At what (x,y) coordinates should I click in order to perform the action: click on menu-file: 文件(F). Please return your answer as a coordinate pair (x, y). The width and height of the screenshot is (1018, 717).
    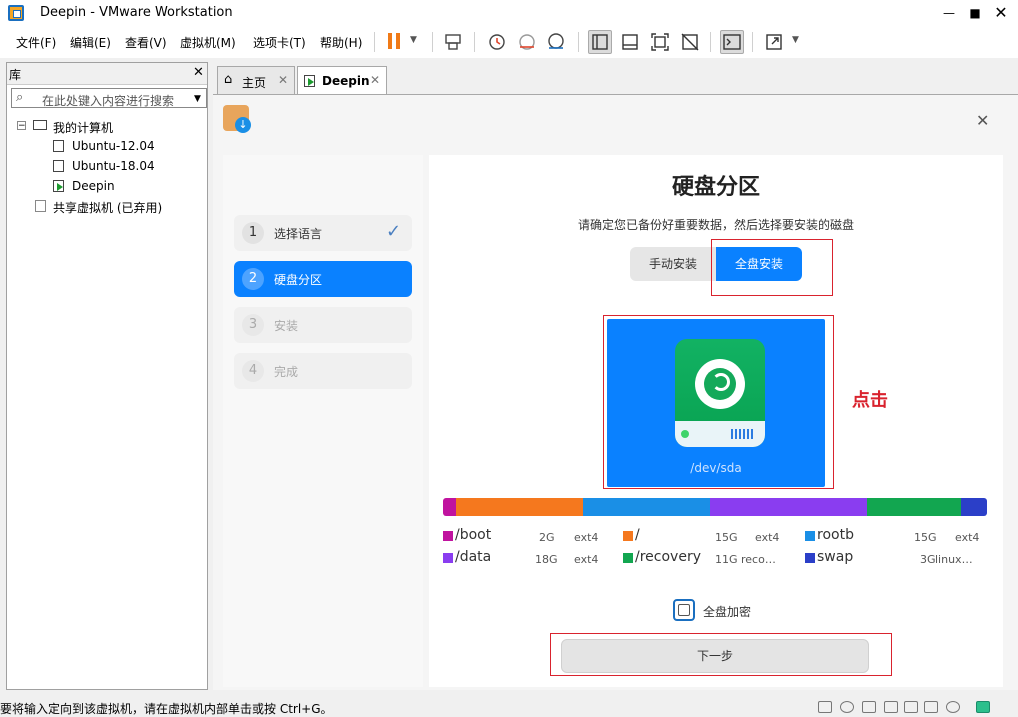
    Looking at the image, I should click on (36, 42).